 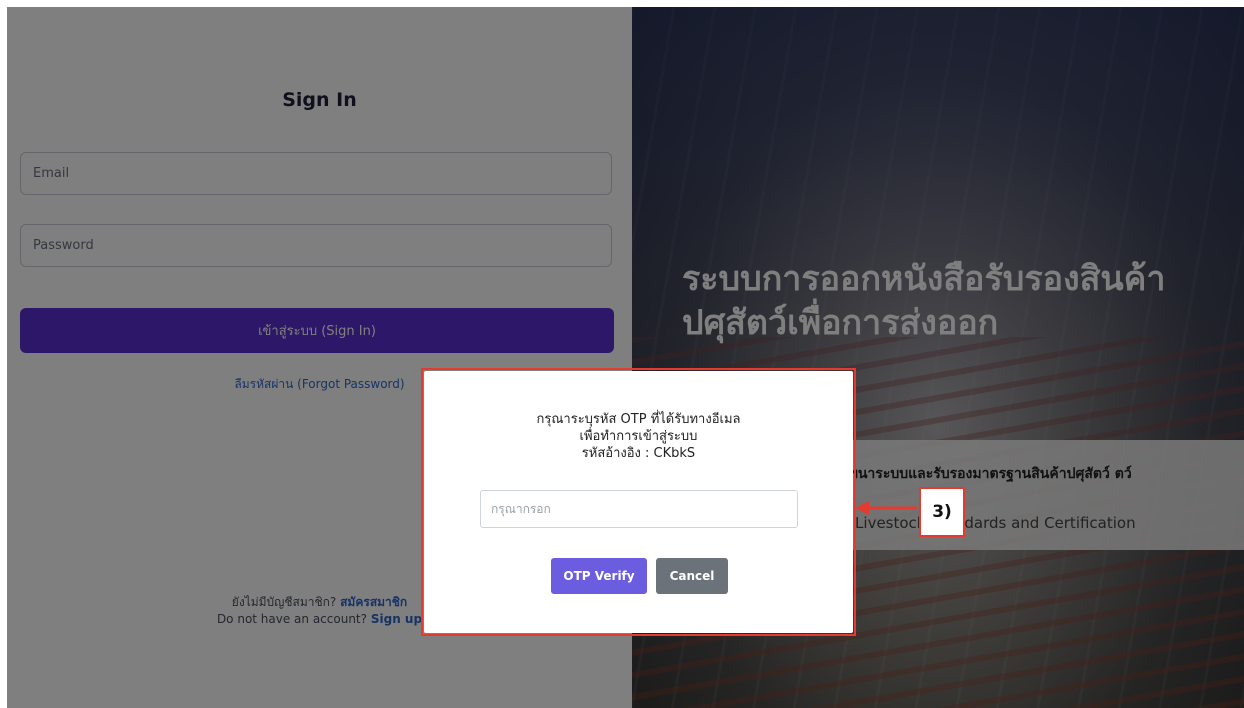 What do you see at coordinates (638, 419) in the screenshot?
I see `otp-message-line1: กรุณาระบุรหัส OTP ที่ได้รับทางอีเมล` at bounding box center [638, 419].